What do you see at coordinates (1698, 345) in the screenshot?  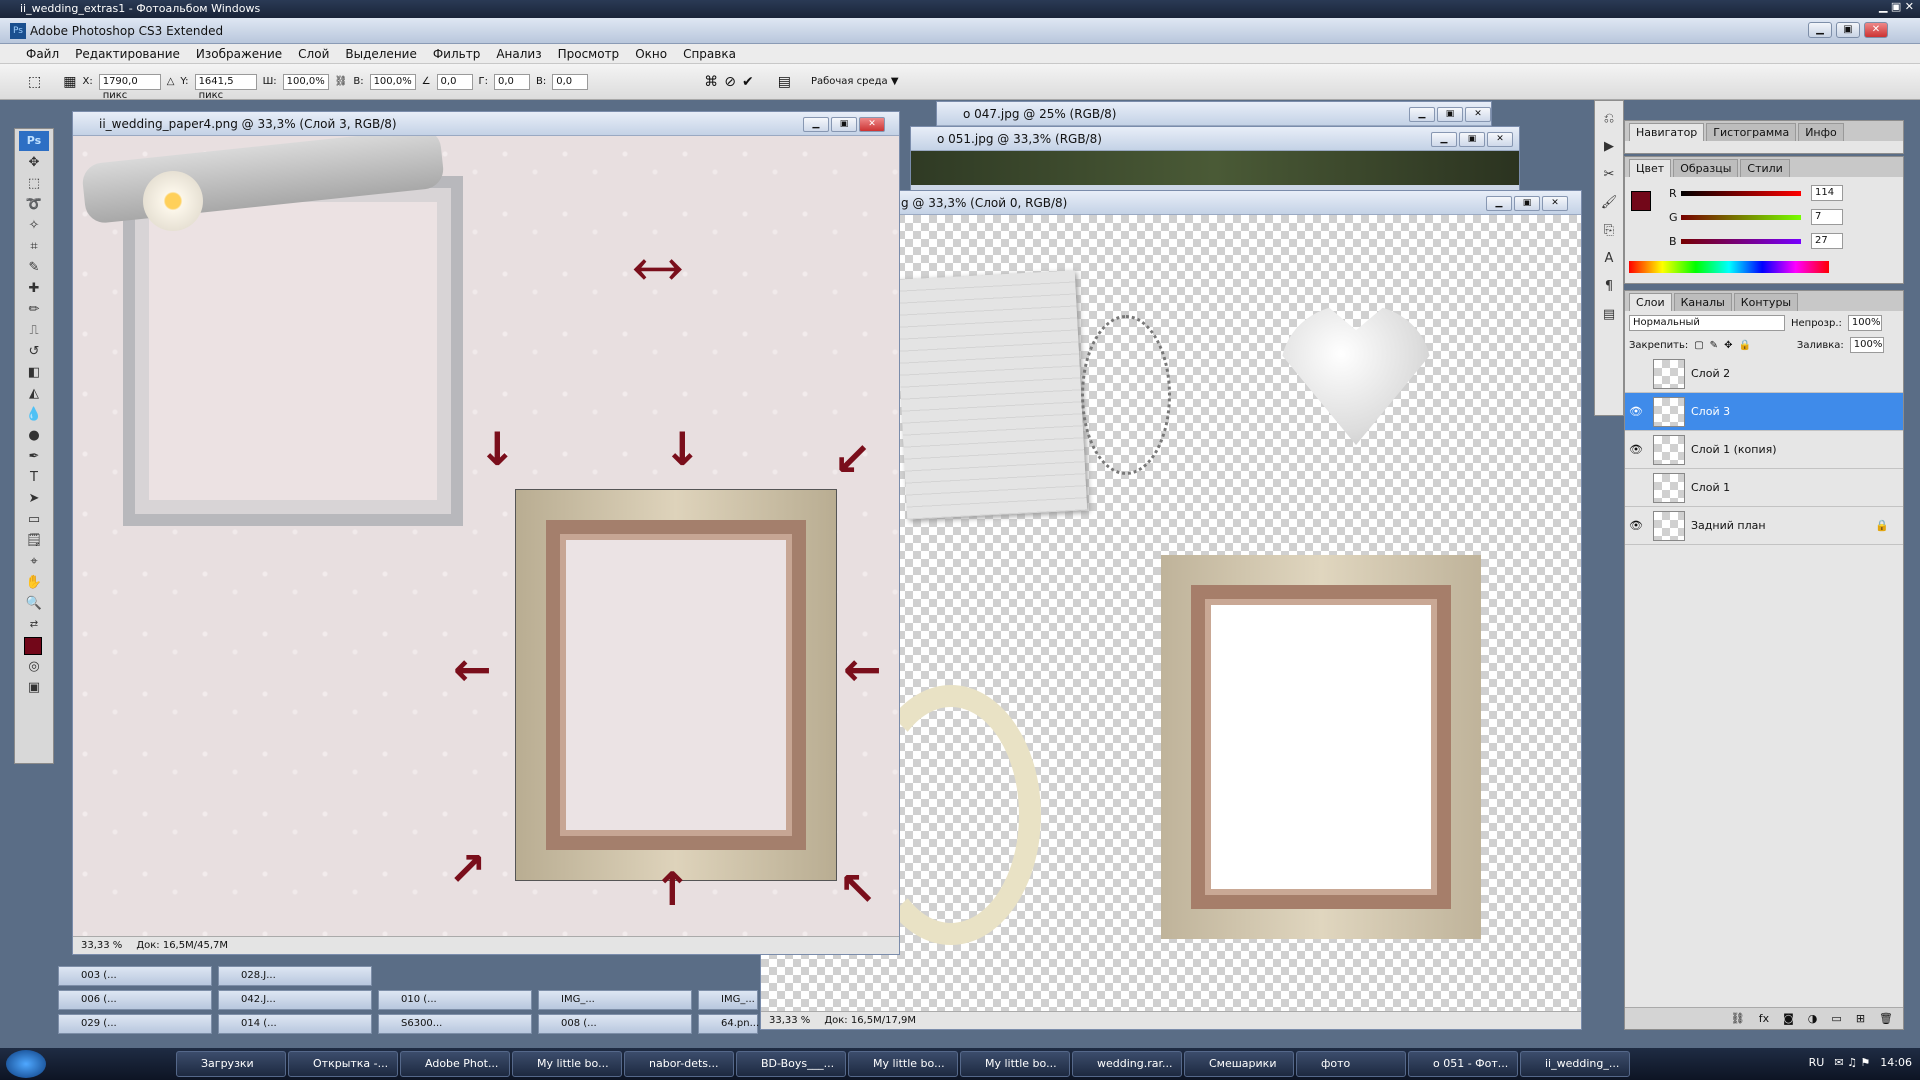 I see `lock-transparent-icon: ▢` at bounding box center [1698, 345].